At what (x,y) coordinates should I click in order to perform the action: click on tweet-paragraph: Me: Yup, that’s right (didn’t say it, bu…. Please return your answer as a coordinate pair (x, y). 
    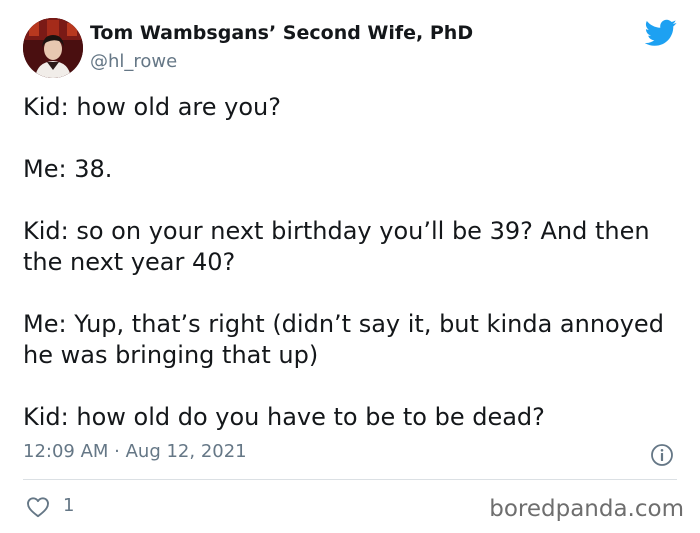
    Looking at the image, I should click on (347, 339).